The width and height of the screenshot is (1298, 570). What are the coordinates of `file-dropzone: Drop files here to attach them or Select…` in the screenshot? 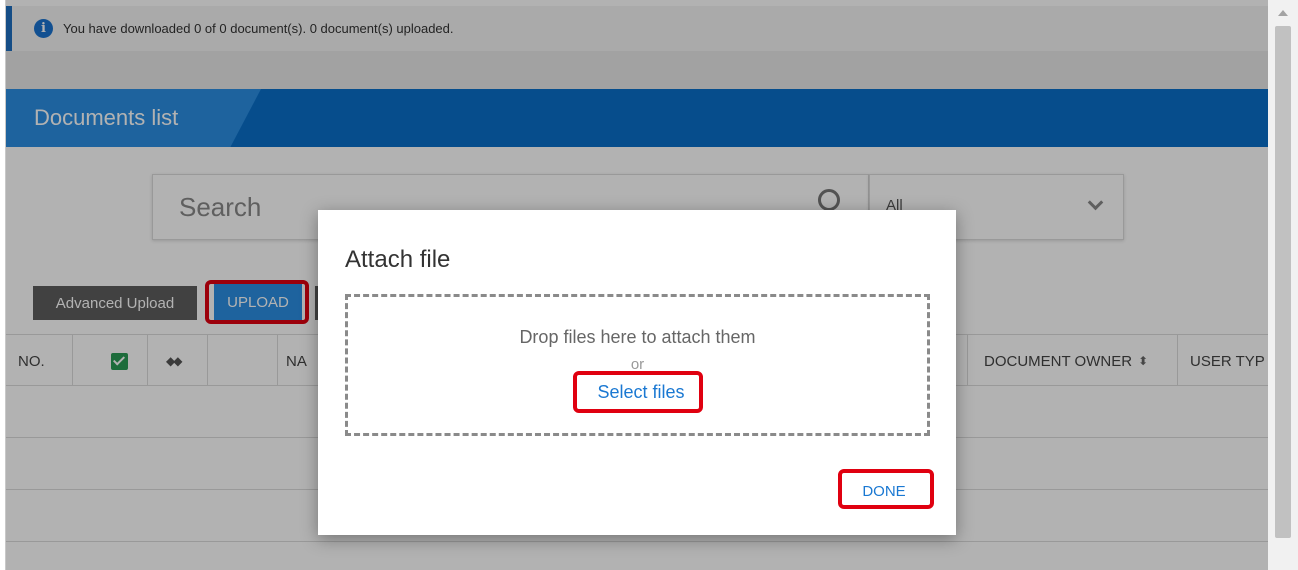 It's located at (637, 365).